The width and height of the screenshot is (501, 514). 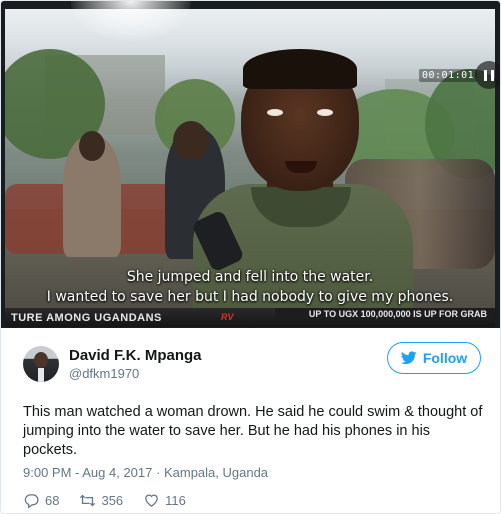 What do you see at coordinates (164, 500) in the screenshot?
I see `like-button: 116` at bounding box center [164, 500].